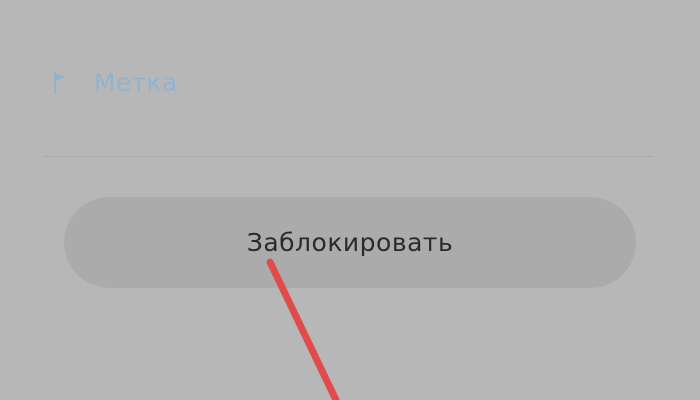 Image resolution: width=700 pixels, height=400 pixels. I want to click on clipped-previous-row, so click(170, 2).